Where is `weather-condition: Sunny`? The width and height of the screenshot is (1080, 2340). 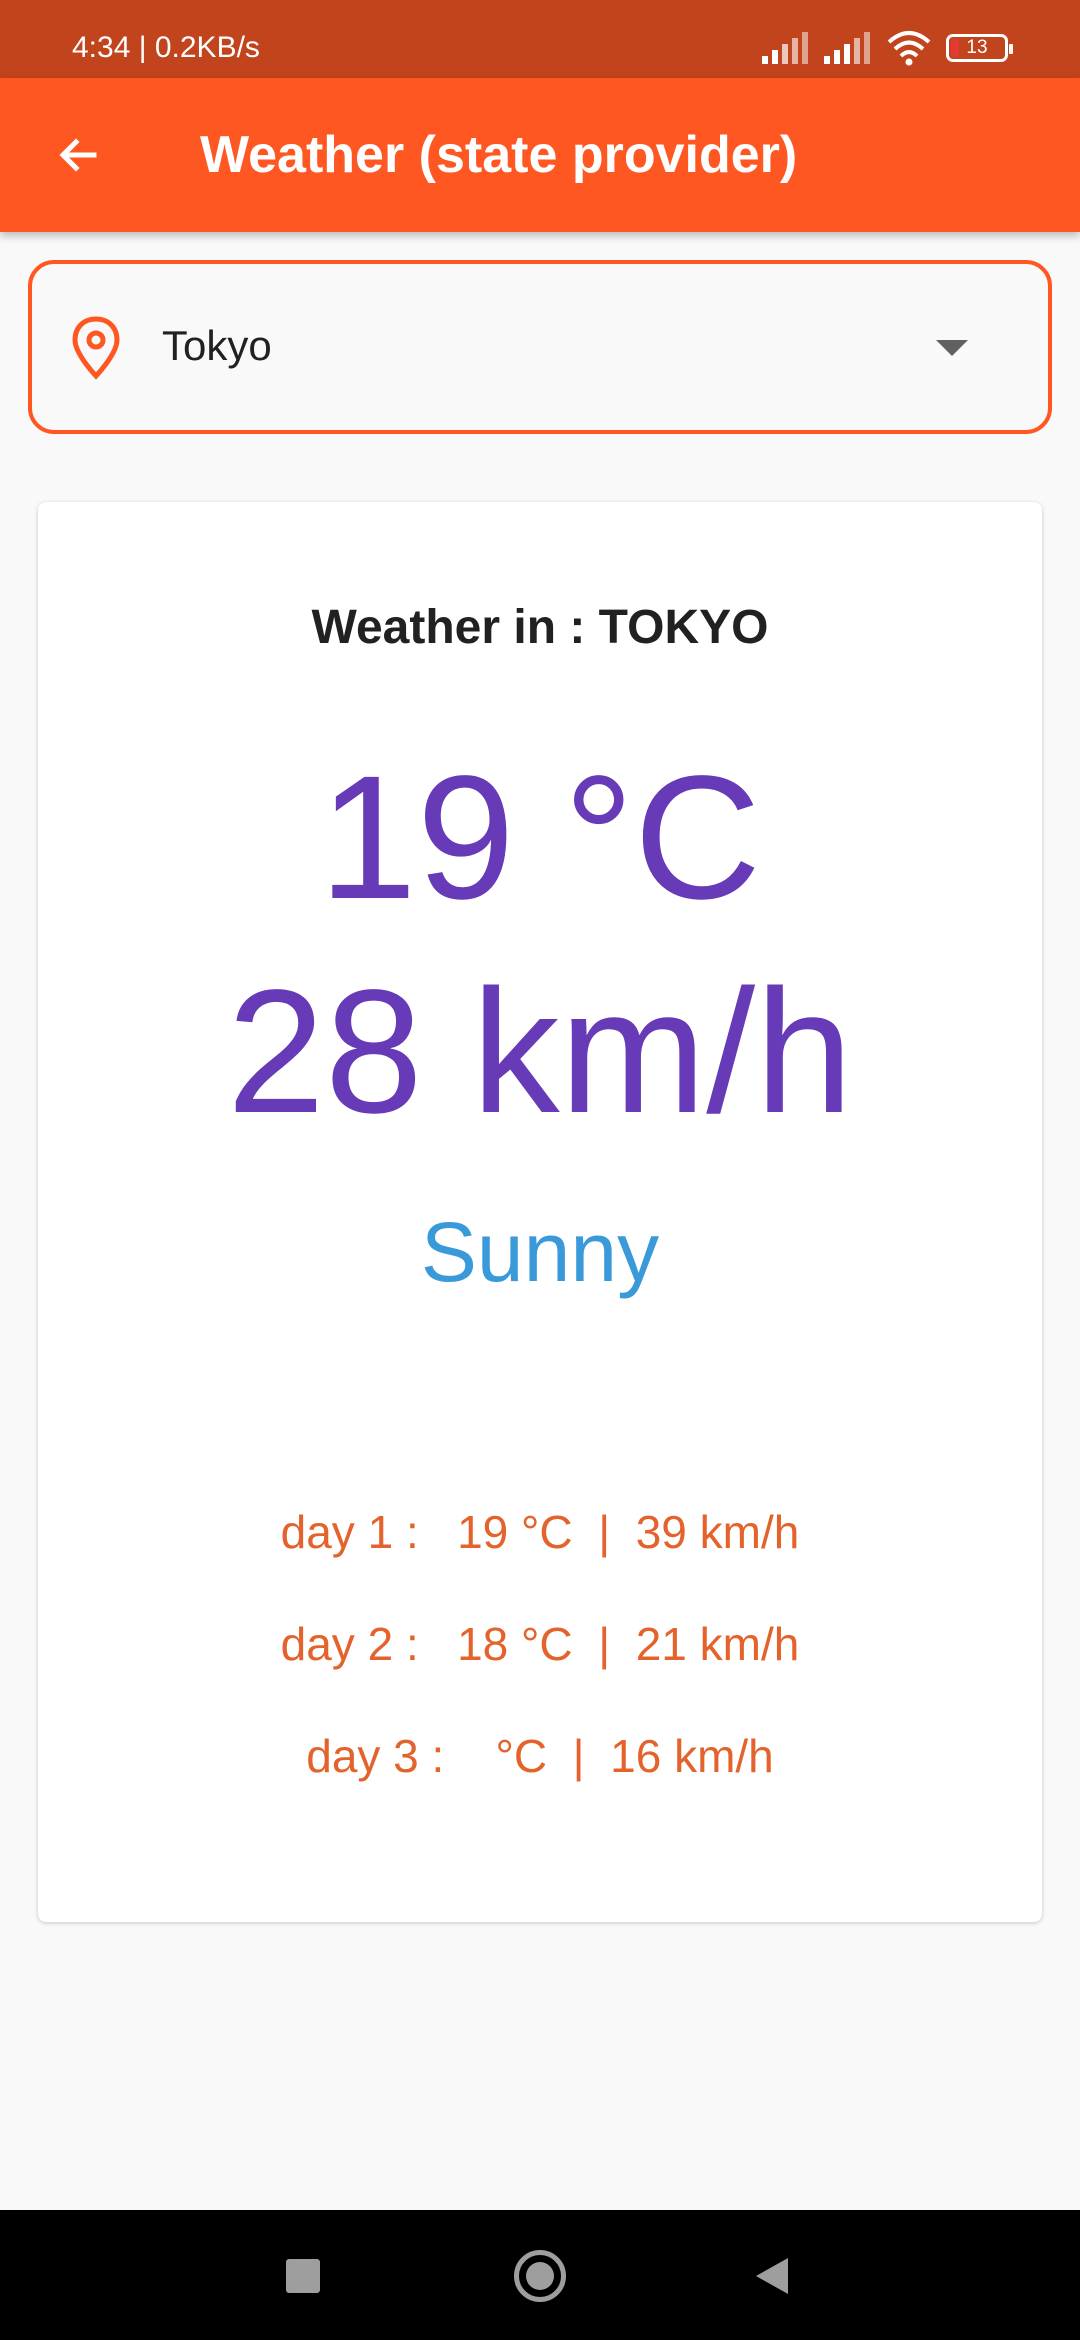 weather-condition: Sunny is located at coordinates (540, 1252).